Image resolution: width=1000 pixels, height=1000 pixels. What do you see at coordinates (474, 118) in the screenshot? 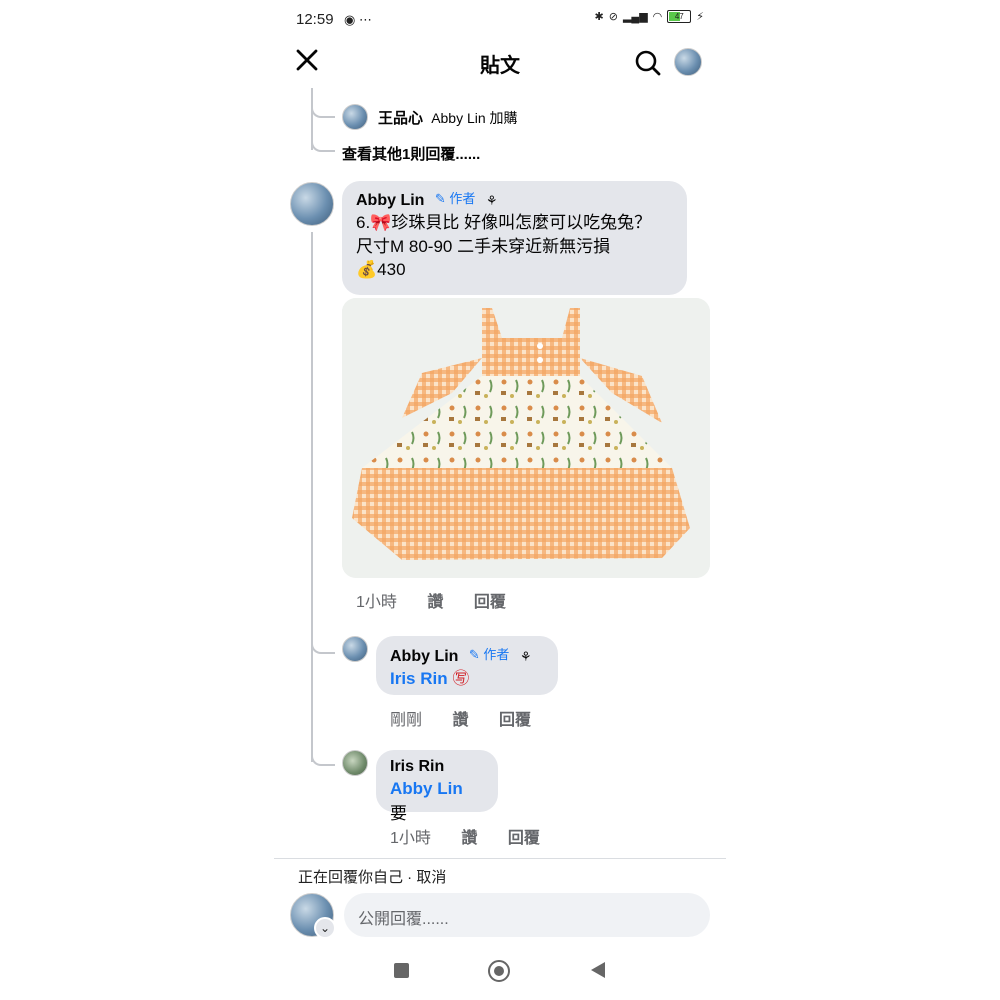
I see `reply-text: Abby Lin 加購` at bounding box center [474, 118].